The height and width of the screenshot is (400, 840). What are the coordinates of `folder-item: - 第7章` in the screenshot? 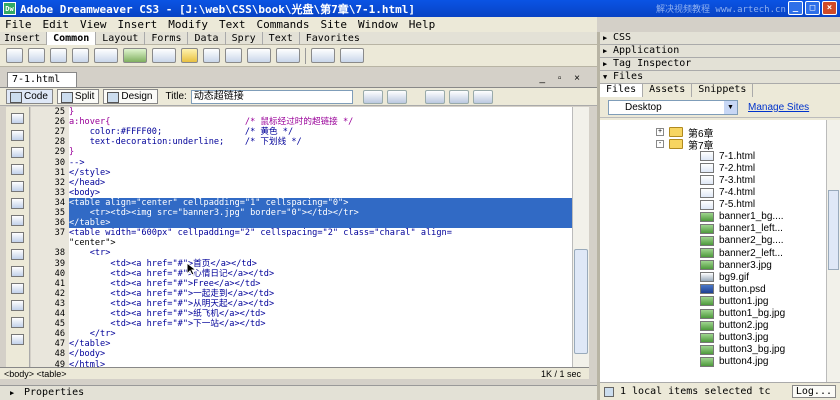 It's located at (685, 145).